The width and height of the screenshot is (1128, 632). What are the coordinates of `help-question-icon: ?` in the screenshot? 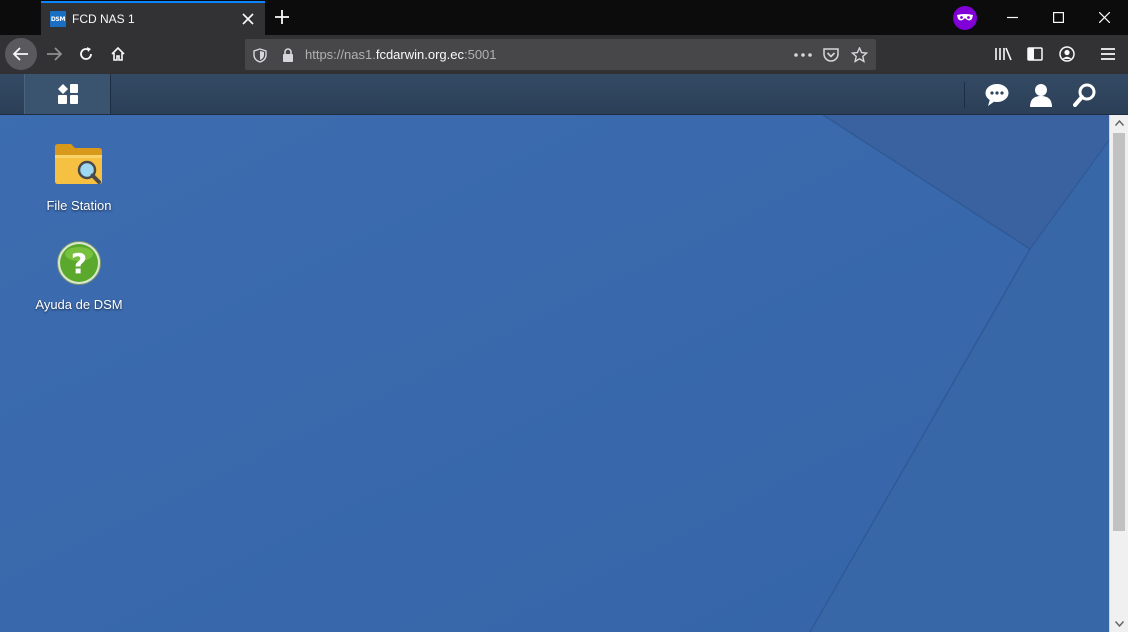 It's located at (79, 263).